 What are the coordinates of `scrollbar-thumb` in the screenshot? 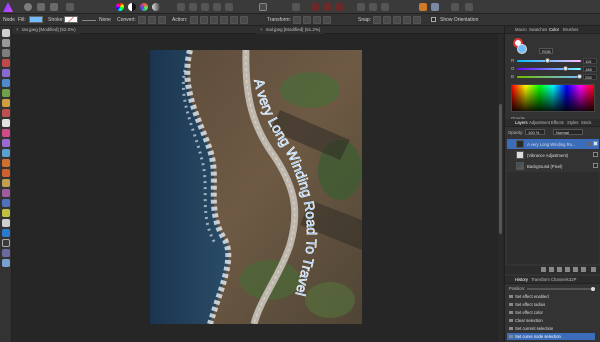 It's located at (500, 169).